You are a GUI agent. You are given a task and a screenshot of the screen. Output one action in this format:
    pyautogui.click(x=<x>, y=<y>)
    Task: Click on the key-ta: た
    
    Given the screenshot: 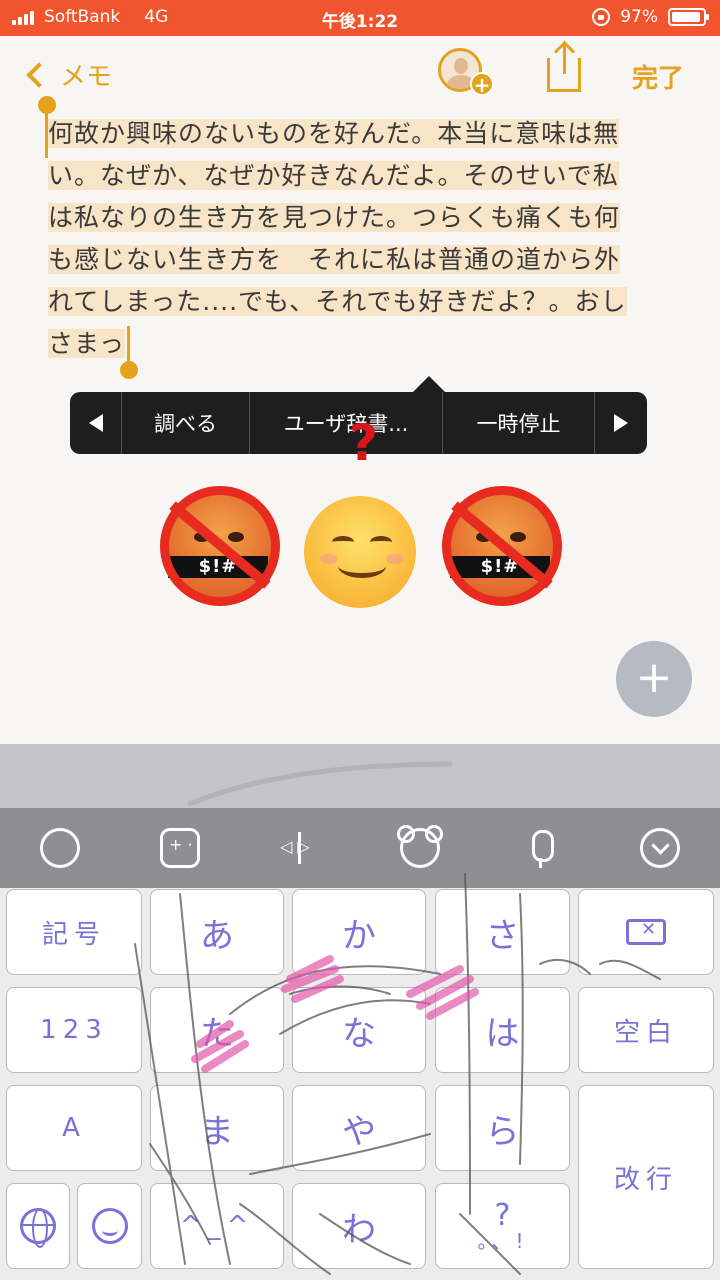 What is the action you would take?
    pyautogui.click(x=217, y=1030)
    